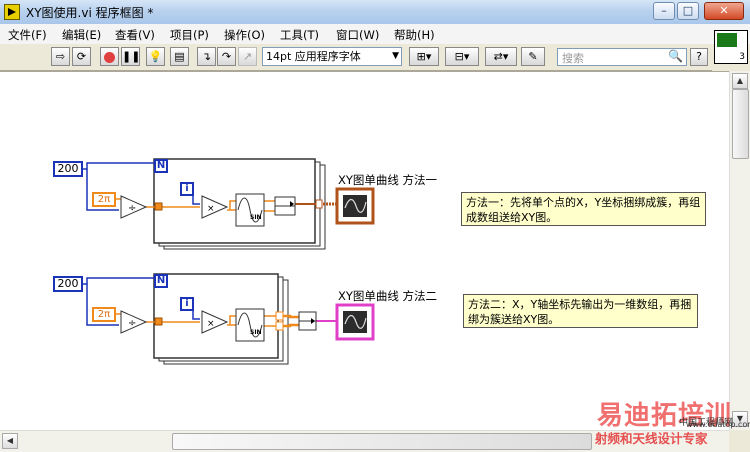 The image size is (750, 452). Describe the element at coordinates (424, 56) in the screenshot. I see `align-objects-icon: ⊞▾` at that location.